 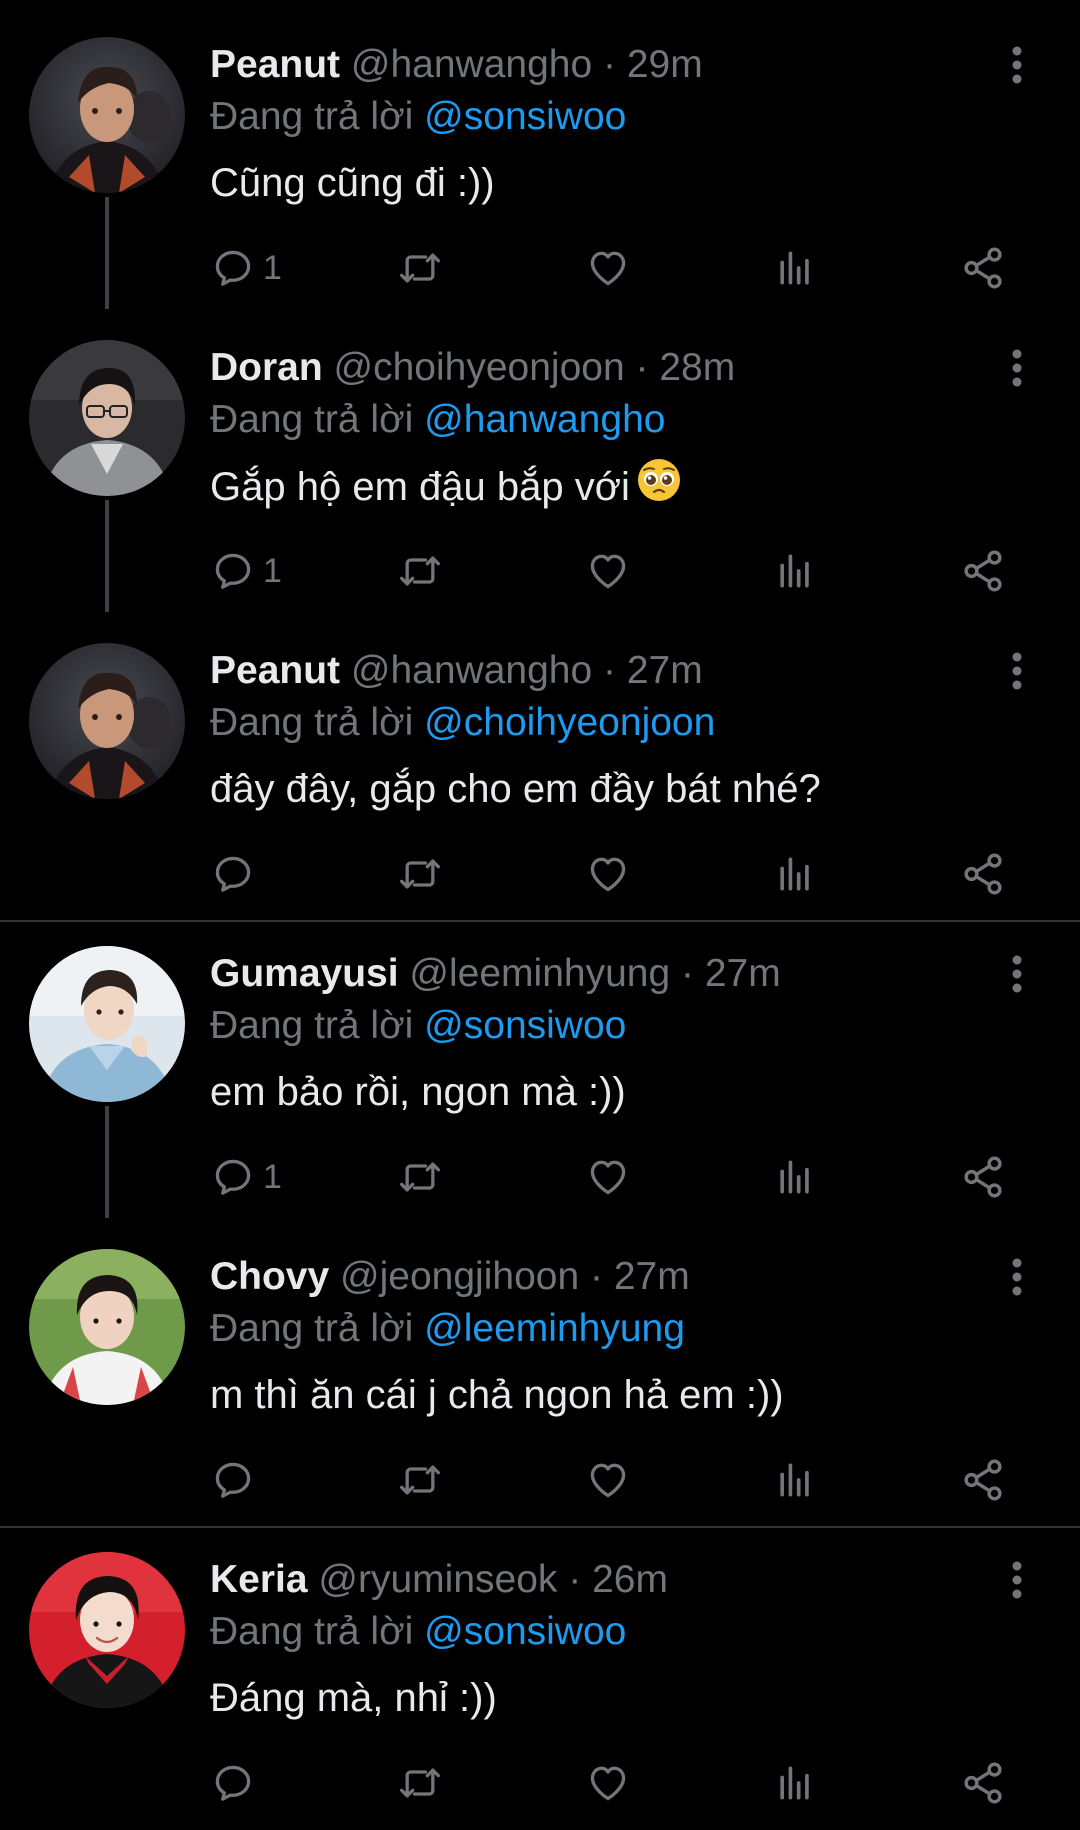 I want to click on tweet-text: em bảo rồi, ngon mà :)), so click(x=418, y=1092).